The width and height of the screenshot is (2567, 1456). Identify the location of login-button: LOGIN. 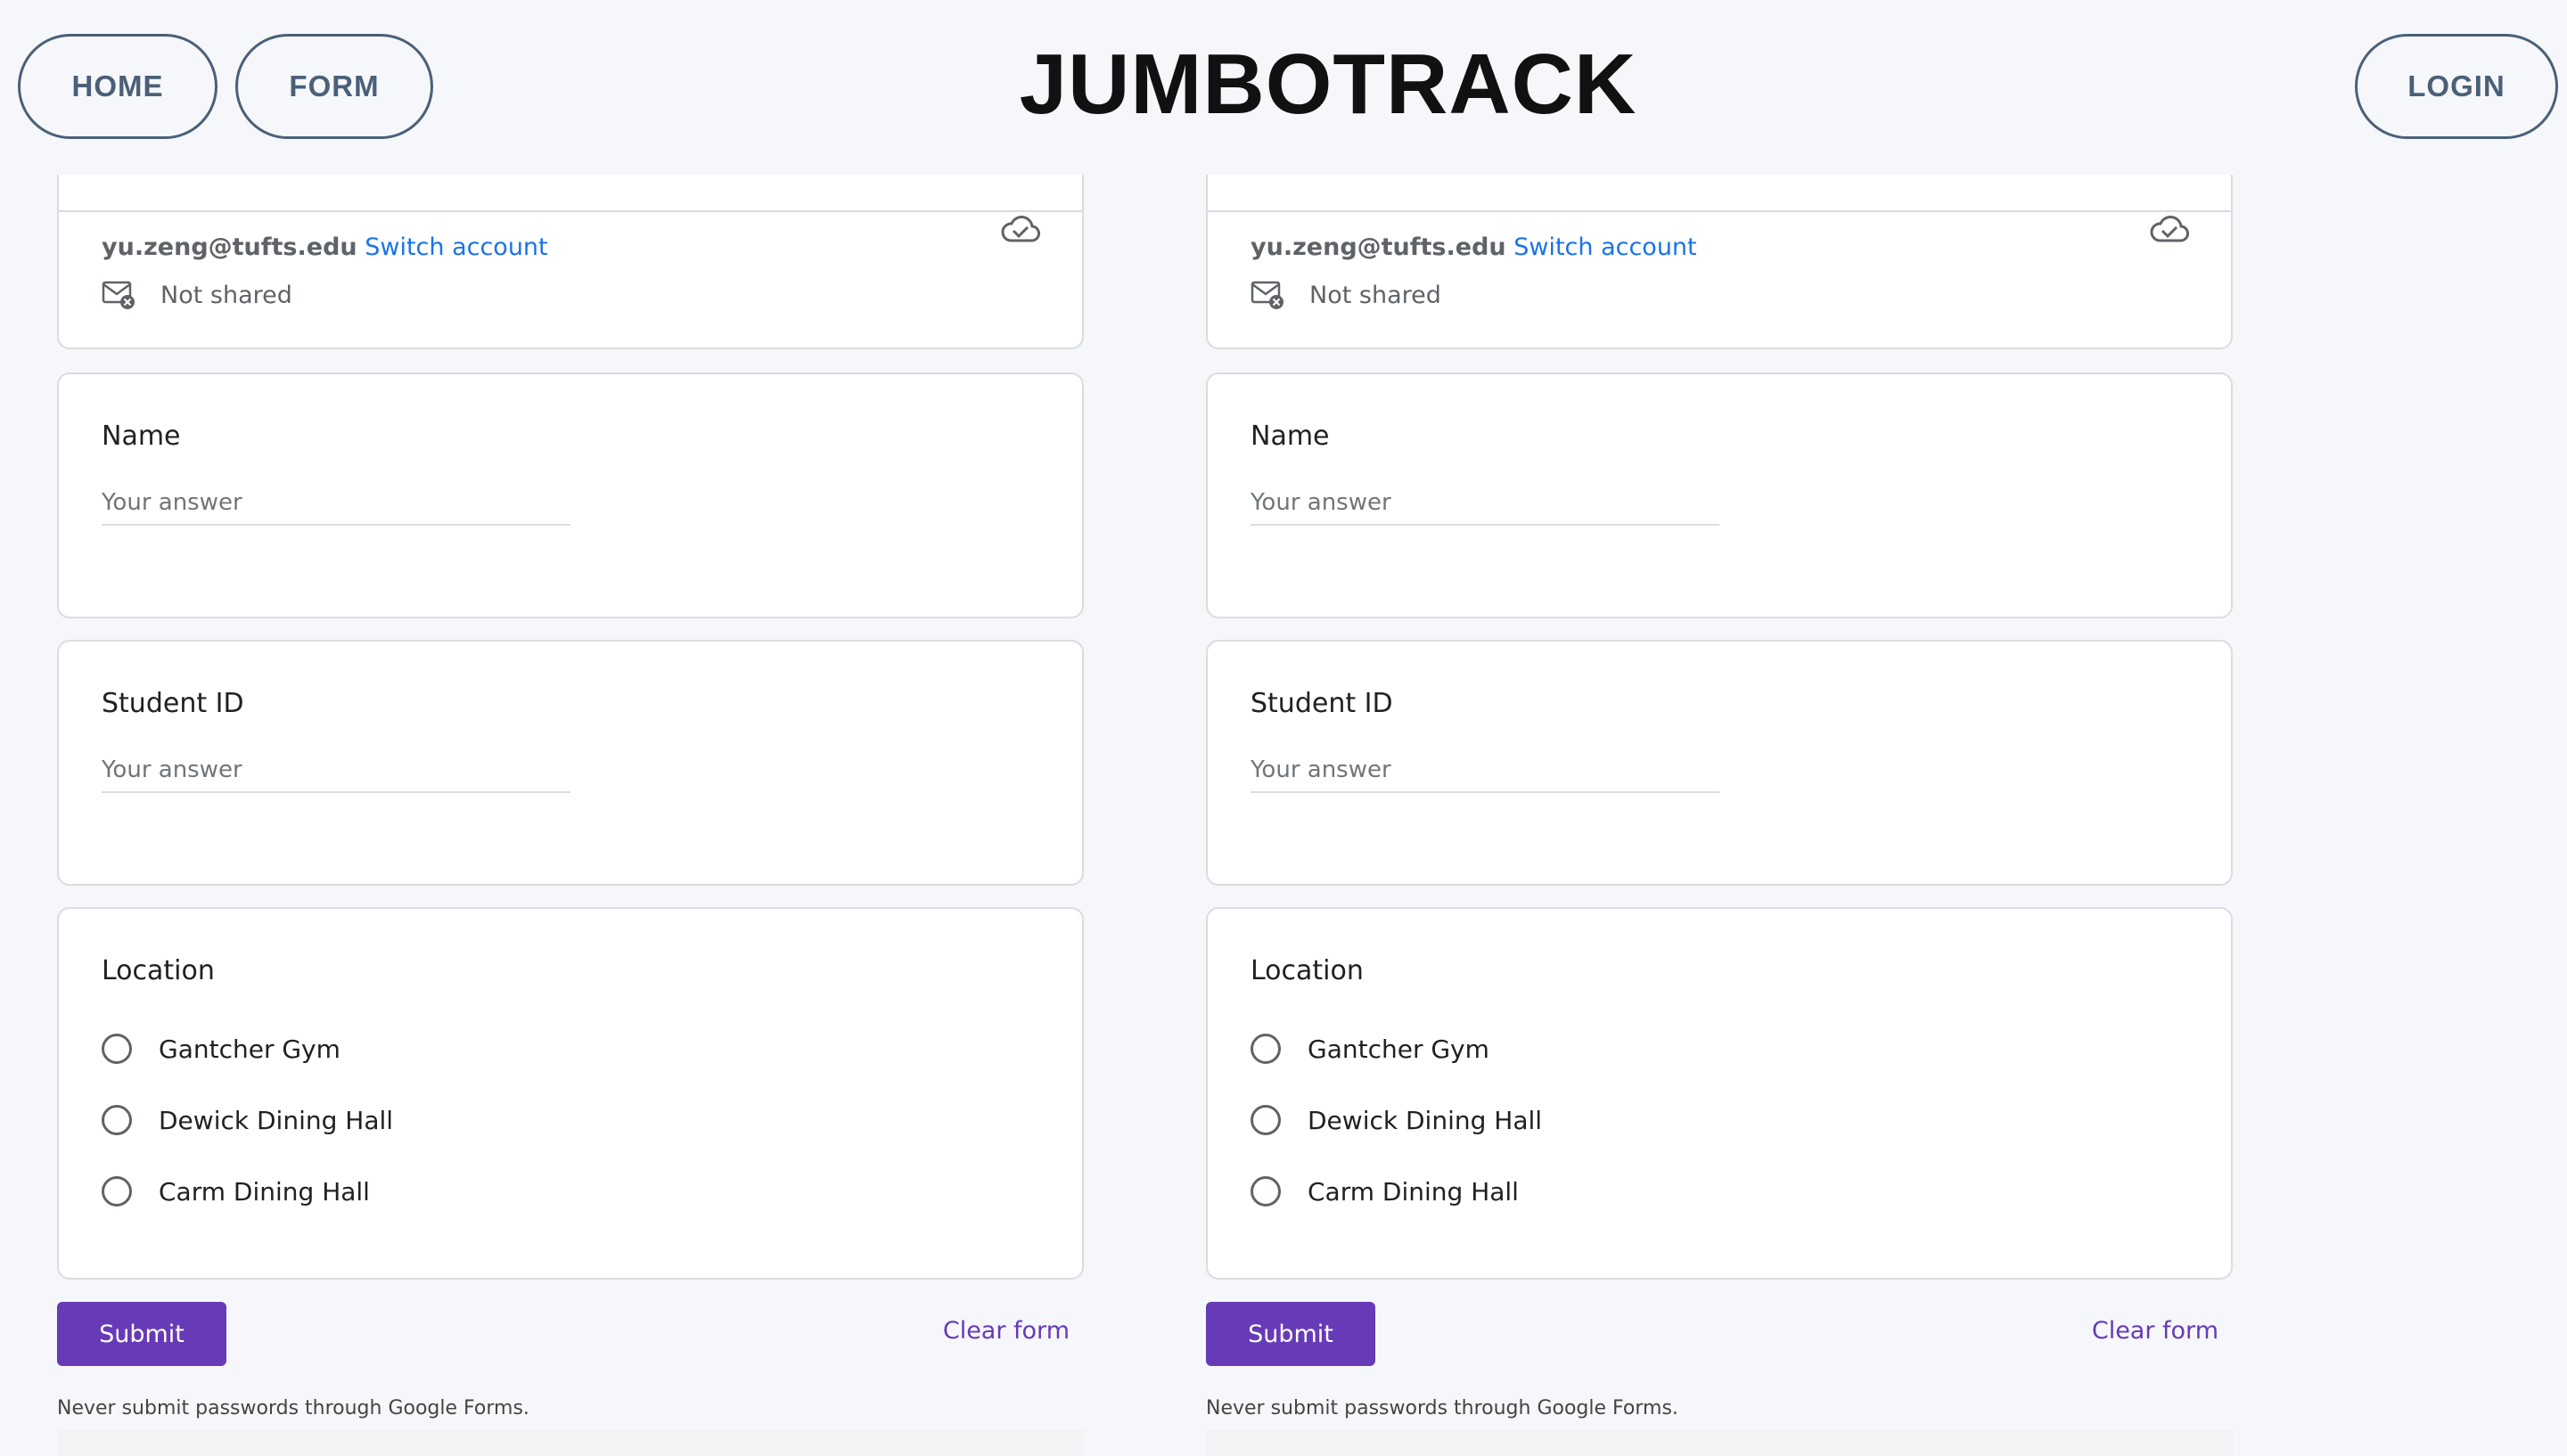
(2457, 87).